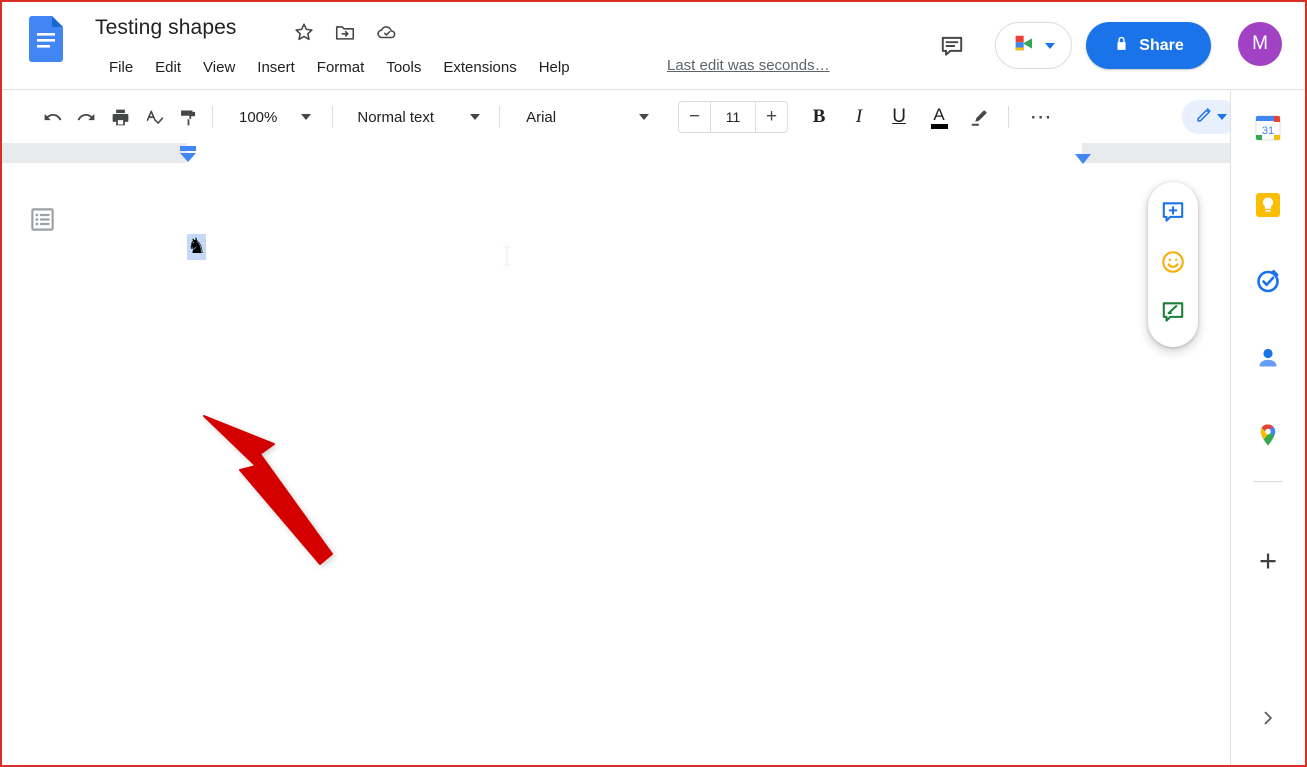  Describe the element at coordinates (587, 117) in the screenshot. I see `font-family-dropdown: Arial` at that location.